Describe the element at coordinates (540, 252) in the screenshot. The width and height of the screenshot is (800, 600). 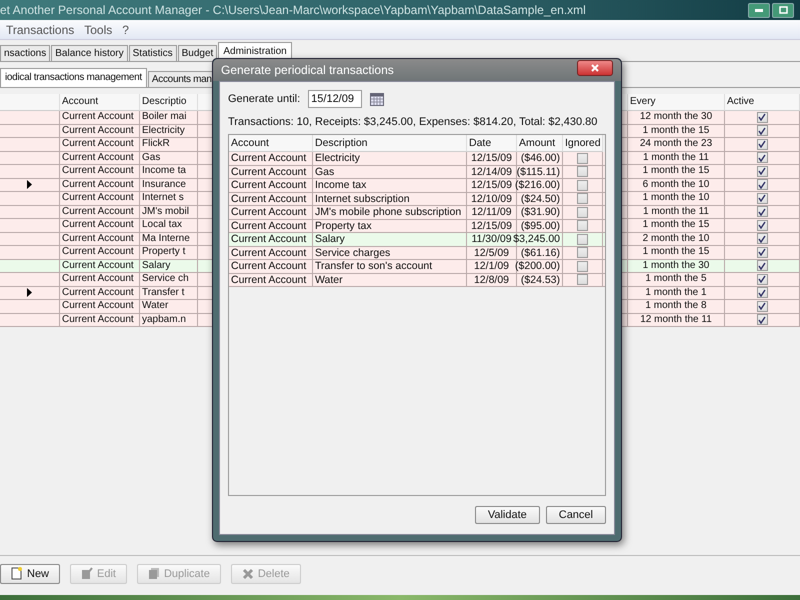
I see `table-cell: ($61.16)` at that location.